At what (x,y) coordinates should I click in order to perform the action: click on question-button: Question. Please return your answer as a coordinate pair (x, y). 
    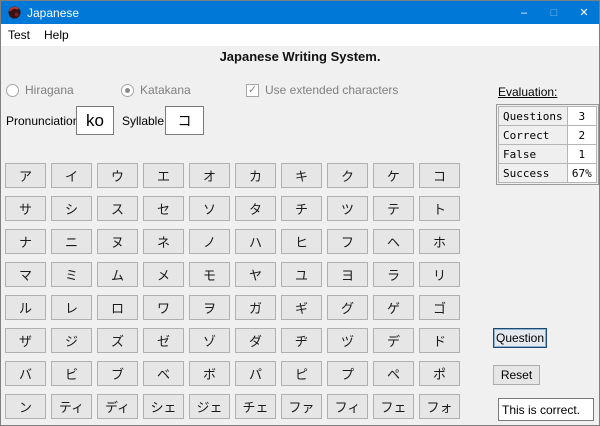
    Looking at the image, I should click on (520, 338).